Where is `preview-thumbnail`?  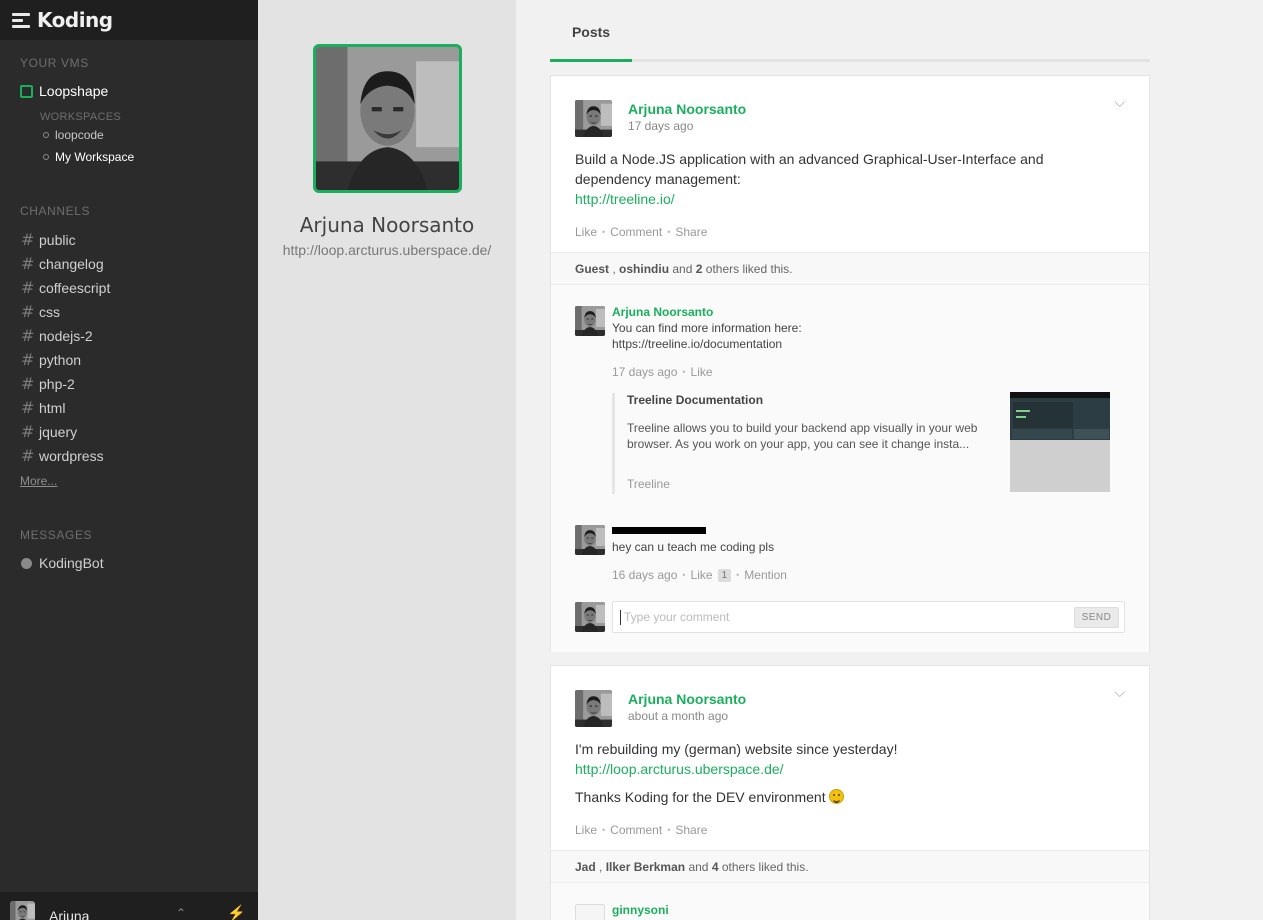 preview-thumbnail is located at coordinates (1060, 442).